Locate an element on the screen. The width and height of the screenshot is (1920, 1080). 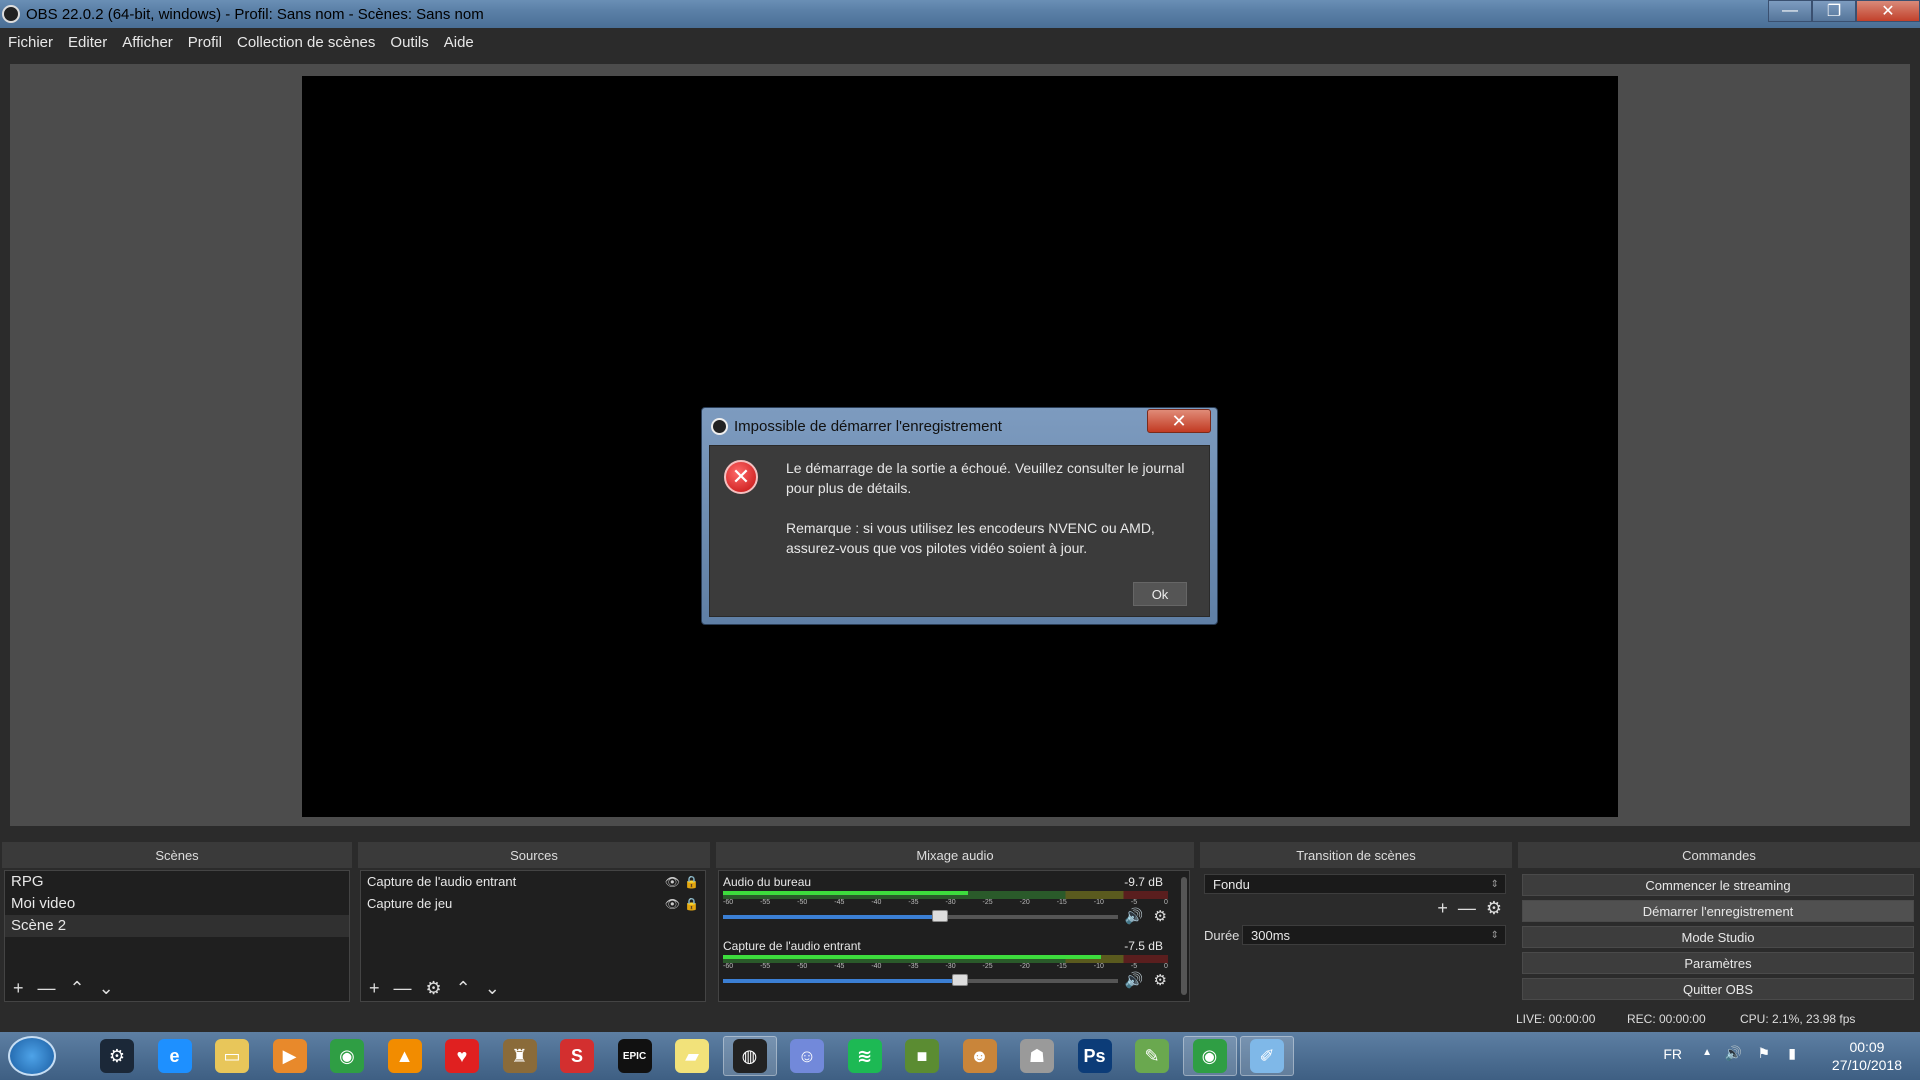
scene-item: Moi video is located at coordinates (177, 904).